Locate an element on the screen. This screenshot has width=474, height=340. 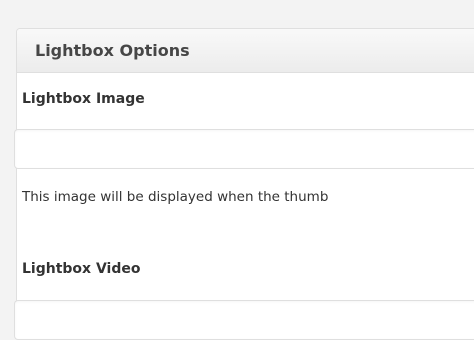
panel-title: Lightbox Options is located at coordinates (112, 50).